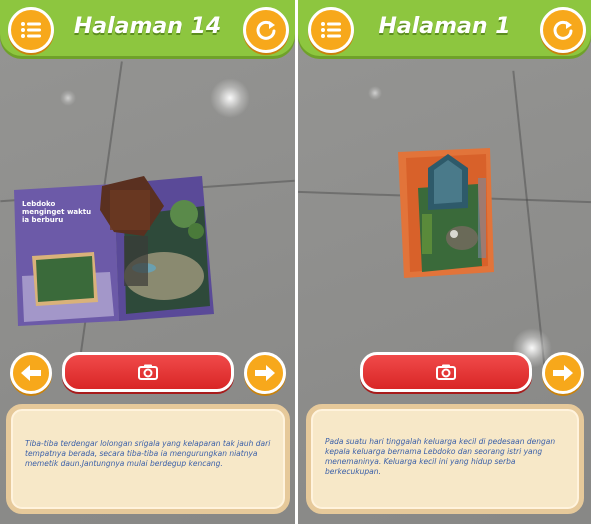  What do you see at coordinates (444, 28) in the screenshot?
I see `top-bar: Halaman 1` at bounding box center [444, 28].